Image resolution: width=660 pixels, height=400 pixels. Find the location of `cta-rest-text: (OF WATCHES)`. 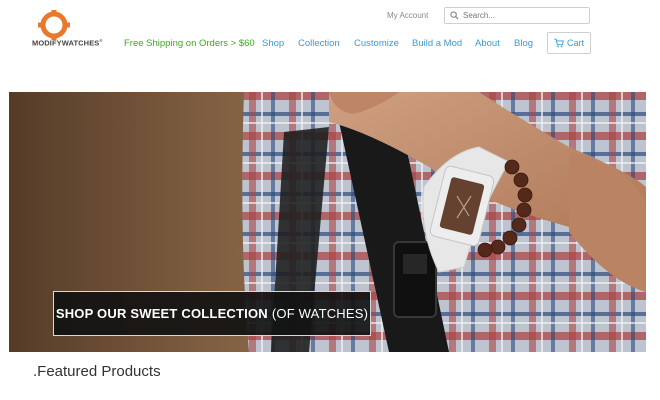

cta-rest-text: (OF WATCHES) is located at coordinates (320, 313).